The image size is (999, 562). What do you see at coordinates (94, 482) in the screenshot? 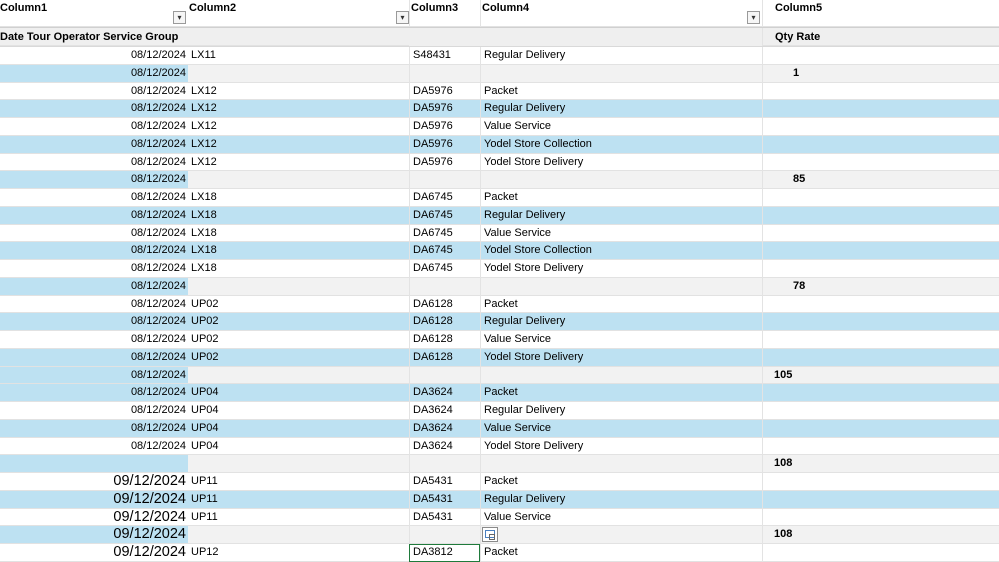
I see `cell-1: 09/12/2024` at bounding box center [94, 482].